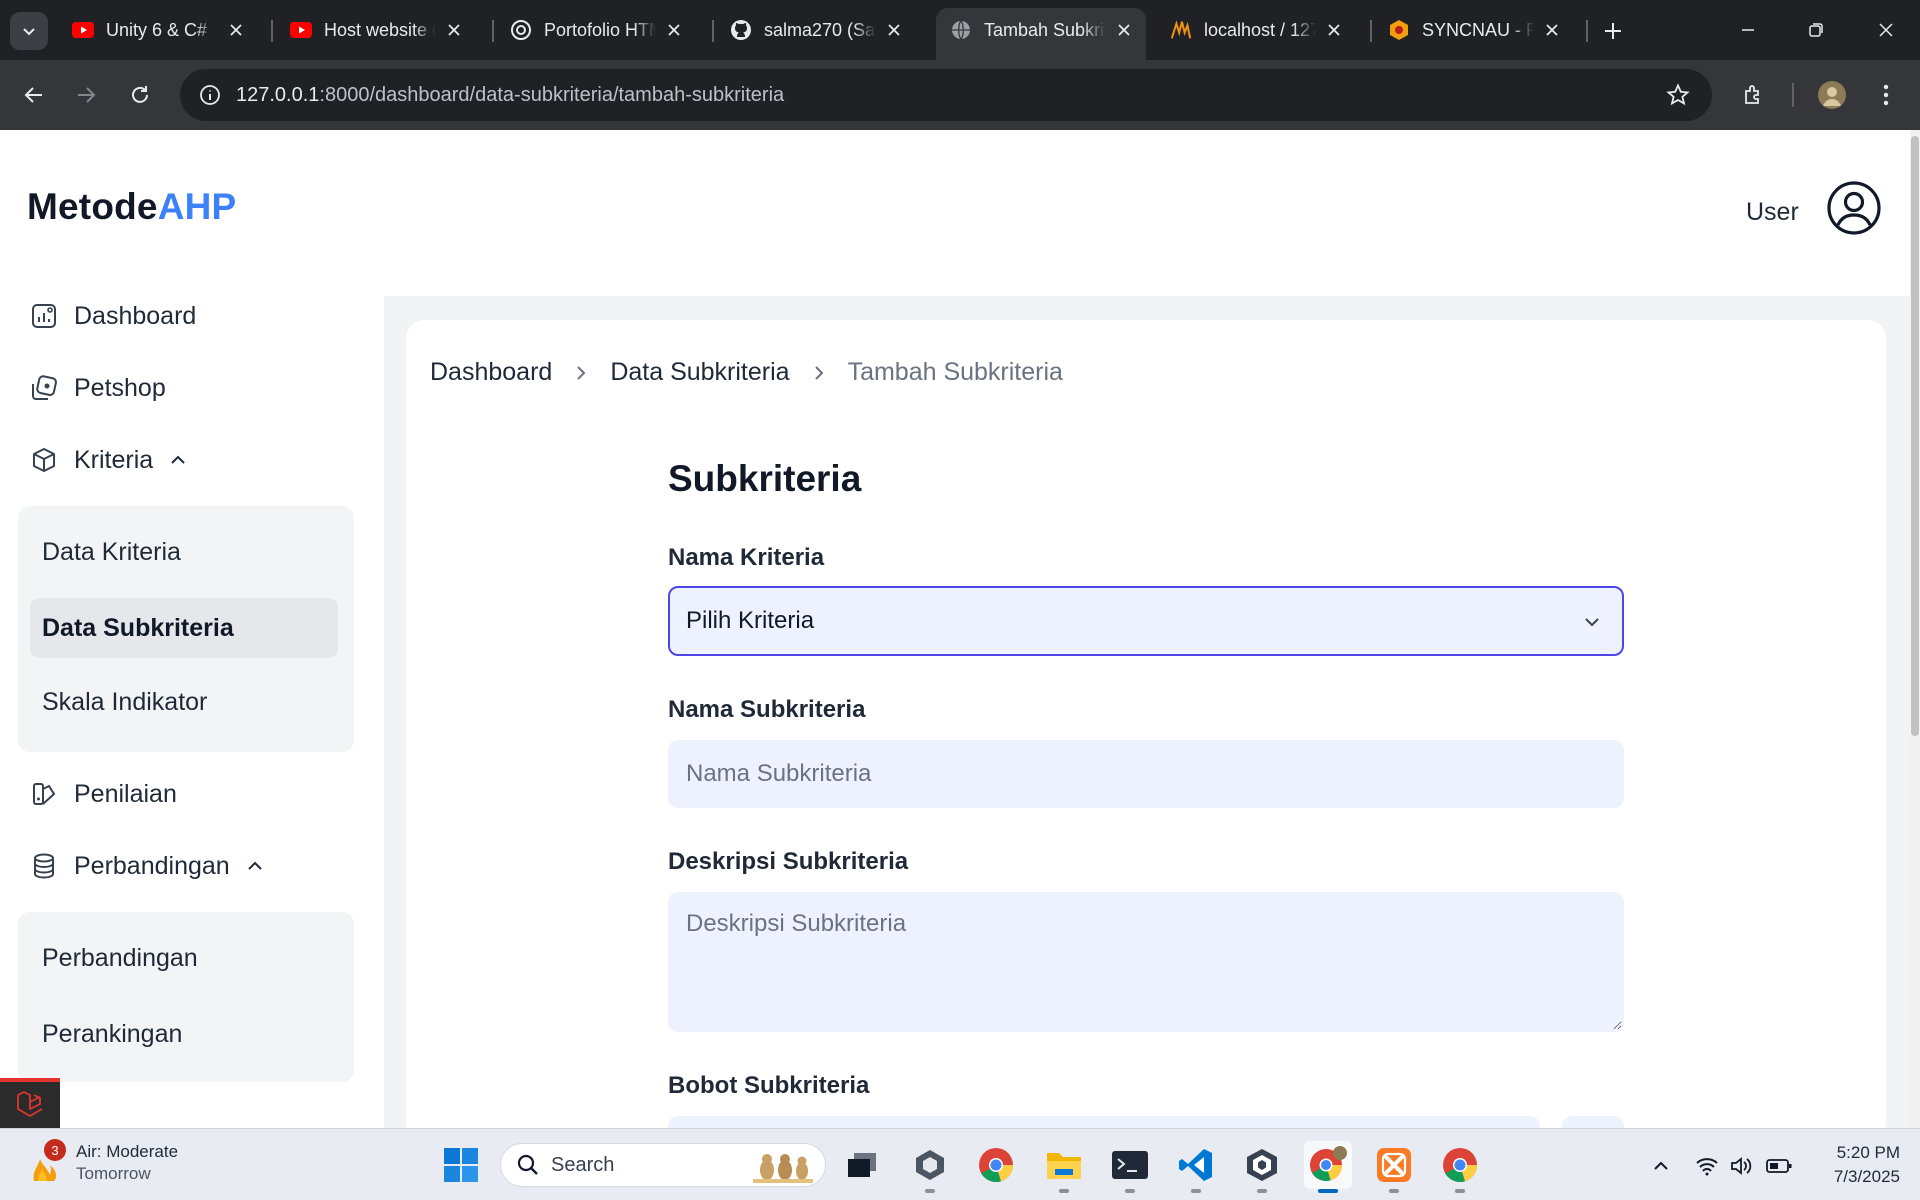 This screenshot has height=1200, width=1920. I want to click on sidebar-item-perbandingan-sub: Perbandingan, so click(184, 958).